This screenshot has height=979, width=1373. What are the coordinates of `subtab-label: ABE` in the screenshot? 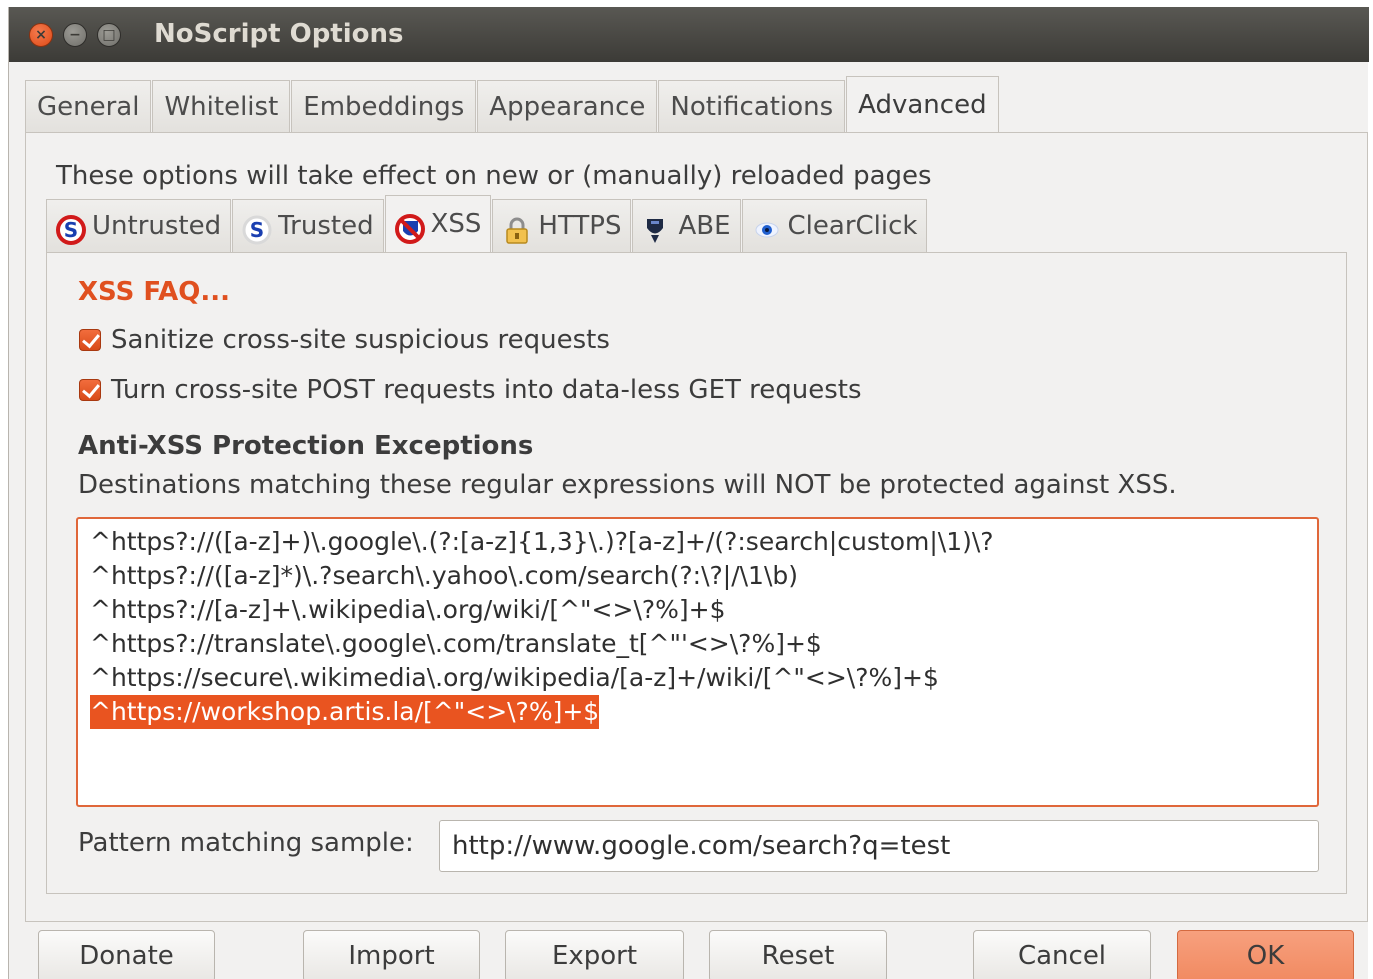 It's located at (704, 225).